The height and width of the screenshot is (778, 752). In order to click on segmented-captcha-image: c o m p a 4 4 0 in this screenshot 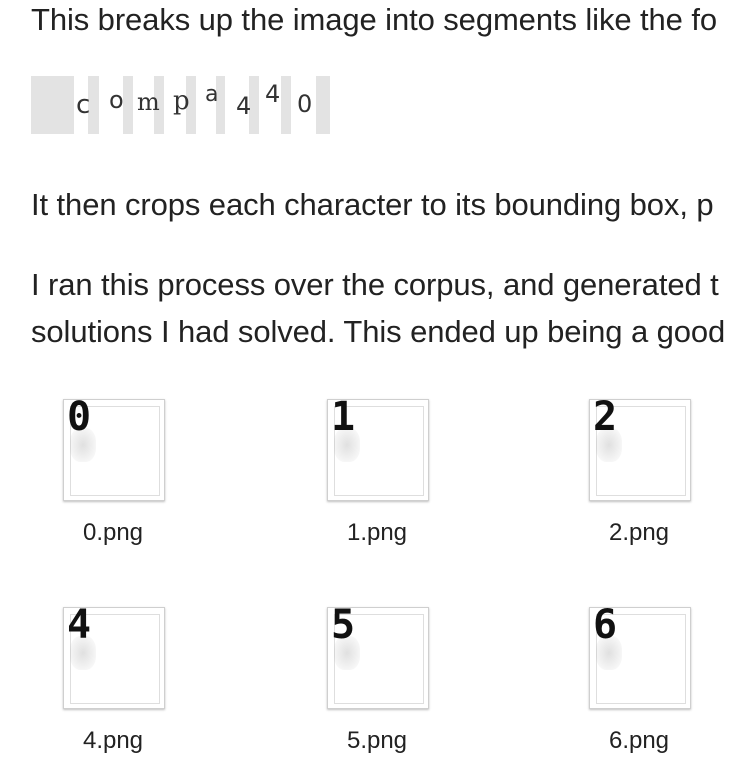, I will do `click(181, 105)`.